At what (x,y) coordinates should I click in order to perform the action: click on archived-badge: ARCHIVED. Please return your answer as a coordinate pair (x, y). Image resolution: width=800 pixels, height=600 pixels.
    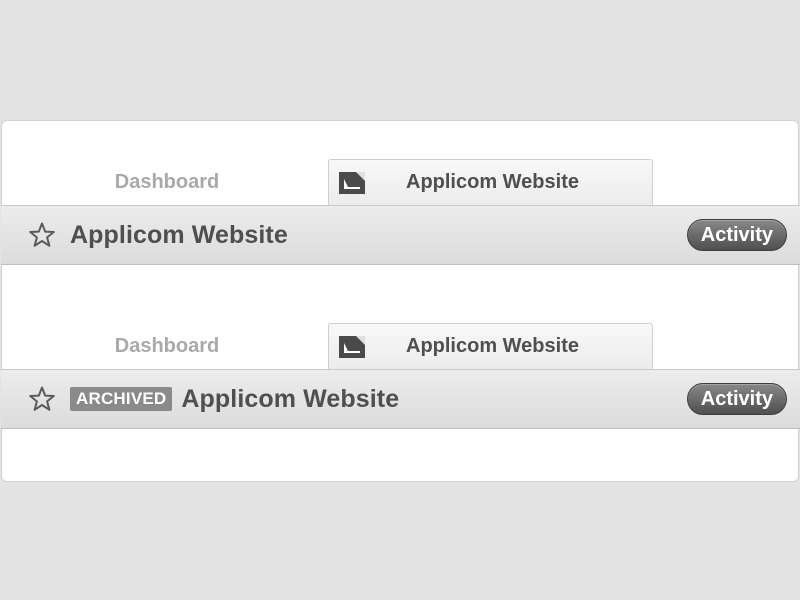
    Looking at the image, I should click on (121, 399).